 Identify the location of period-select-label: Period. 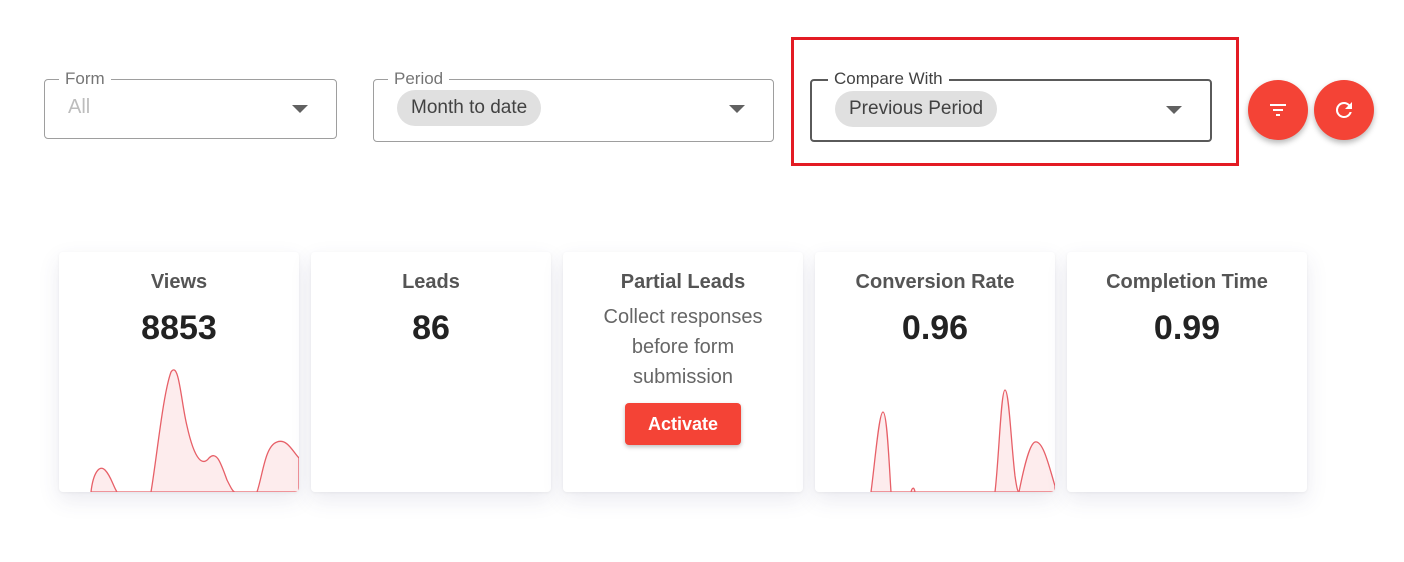
(419, 79).